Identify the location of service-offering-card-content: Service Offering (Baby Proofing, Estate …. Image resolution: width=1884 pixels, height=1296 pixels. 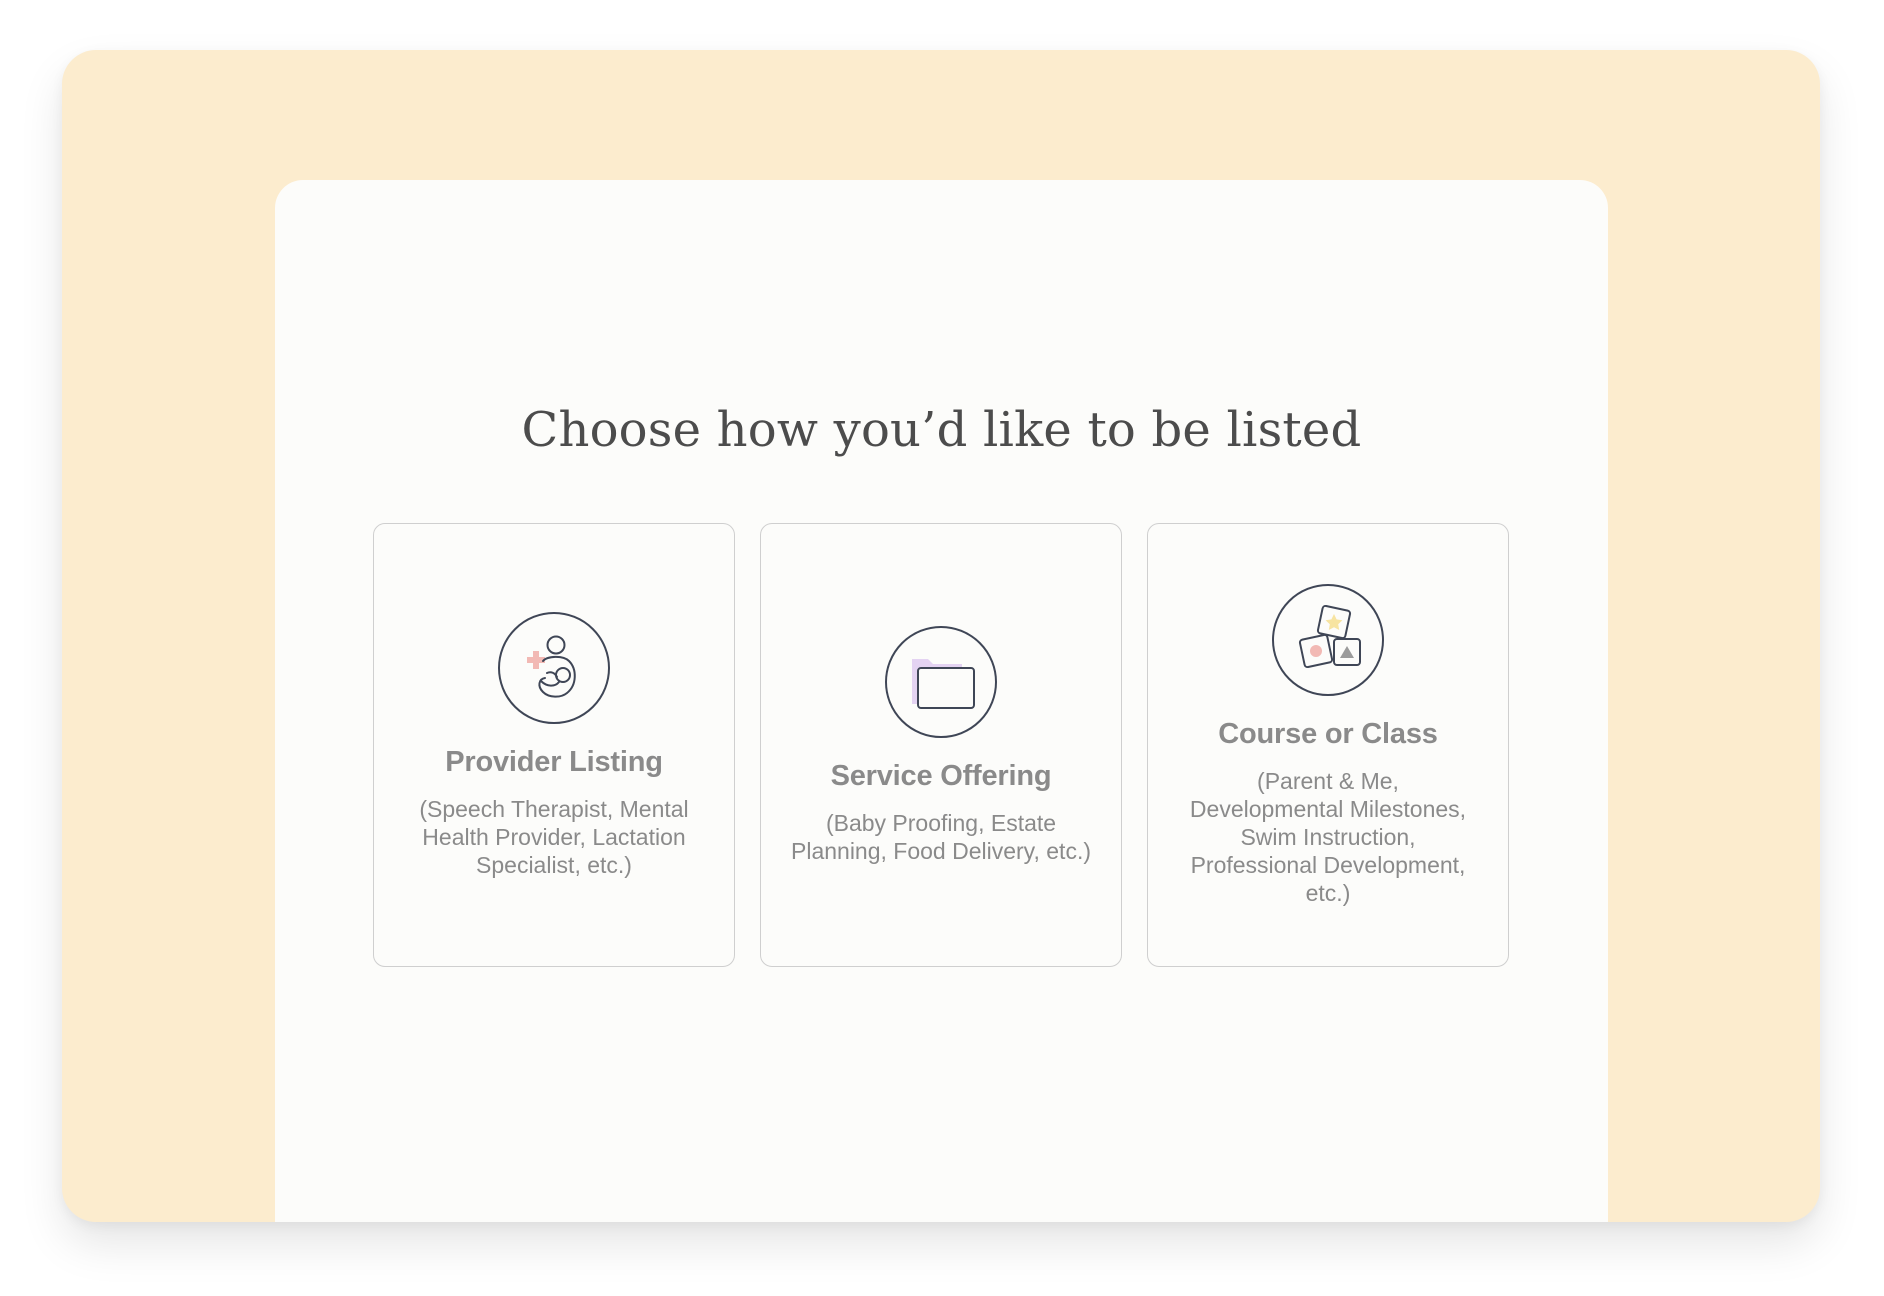
(941, 745).